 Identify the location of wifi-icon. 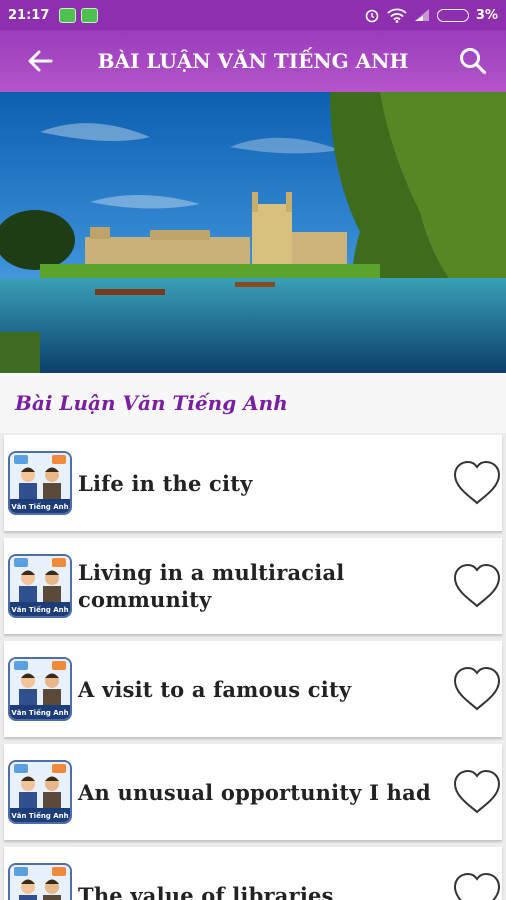
(397, 15).